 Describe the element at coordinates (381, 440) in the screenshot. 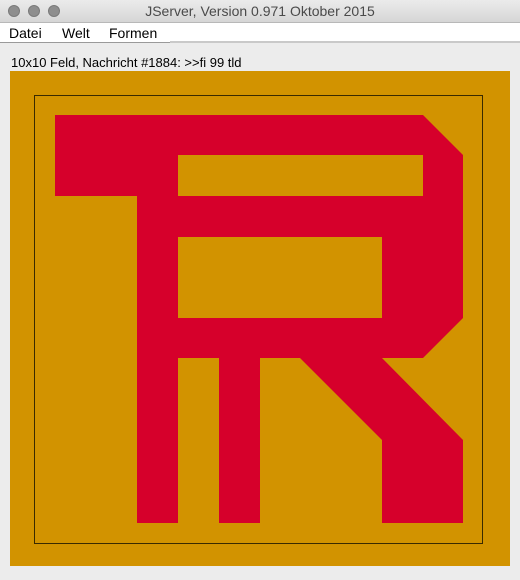

I see `diagonal-leg` at that location.